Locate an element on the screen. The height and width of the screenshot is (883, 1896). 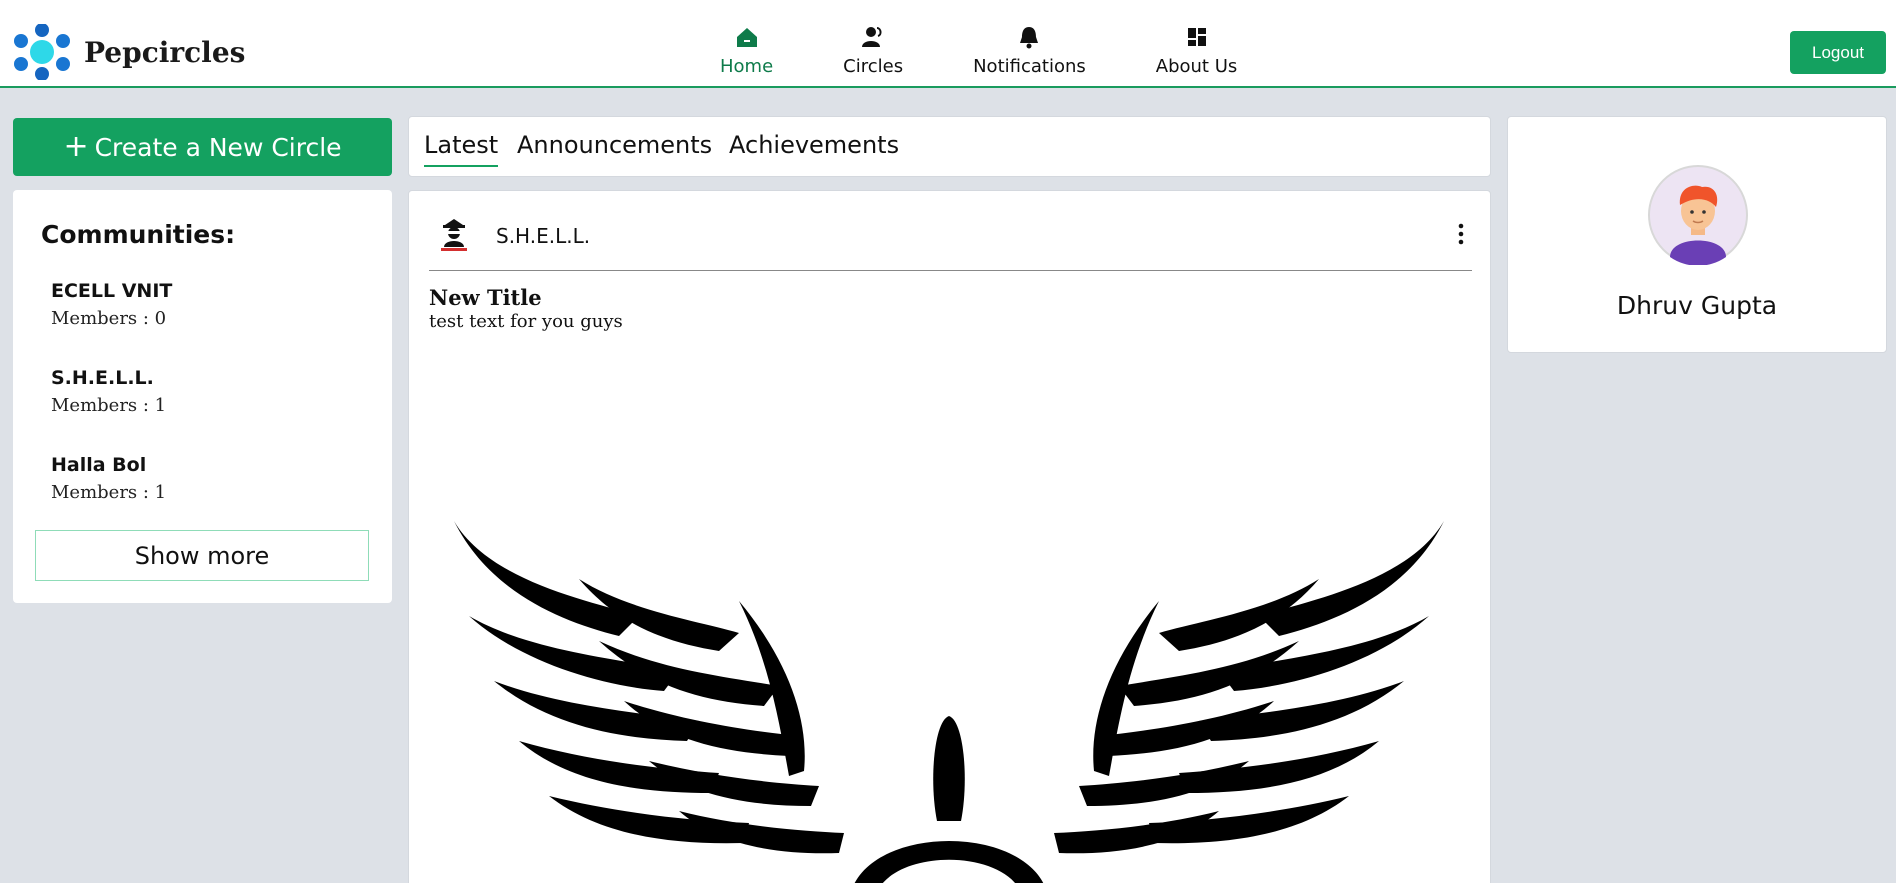
feed-tabs: Latest Announcements Achievements is located at coordinates (949, 146).